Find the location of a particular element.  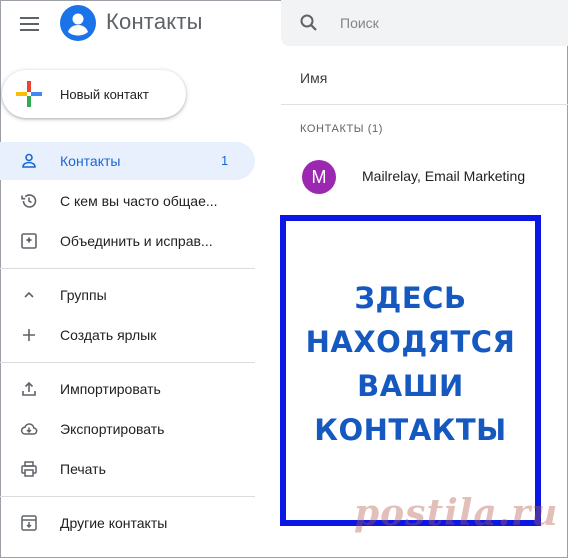

person-icon is located at coordinates (29, 160).